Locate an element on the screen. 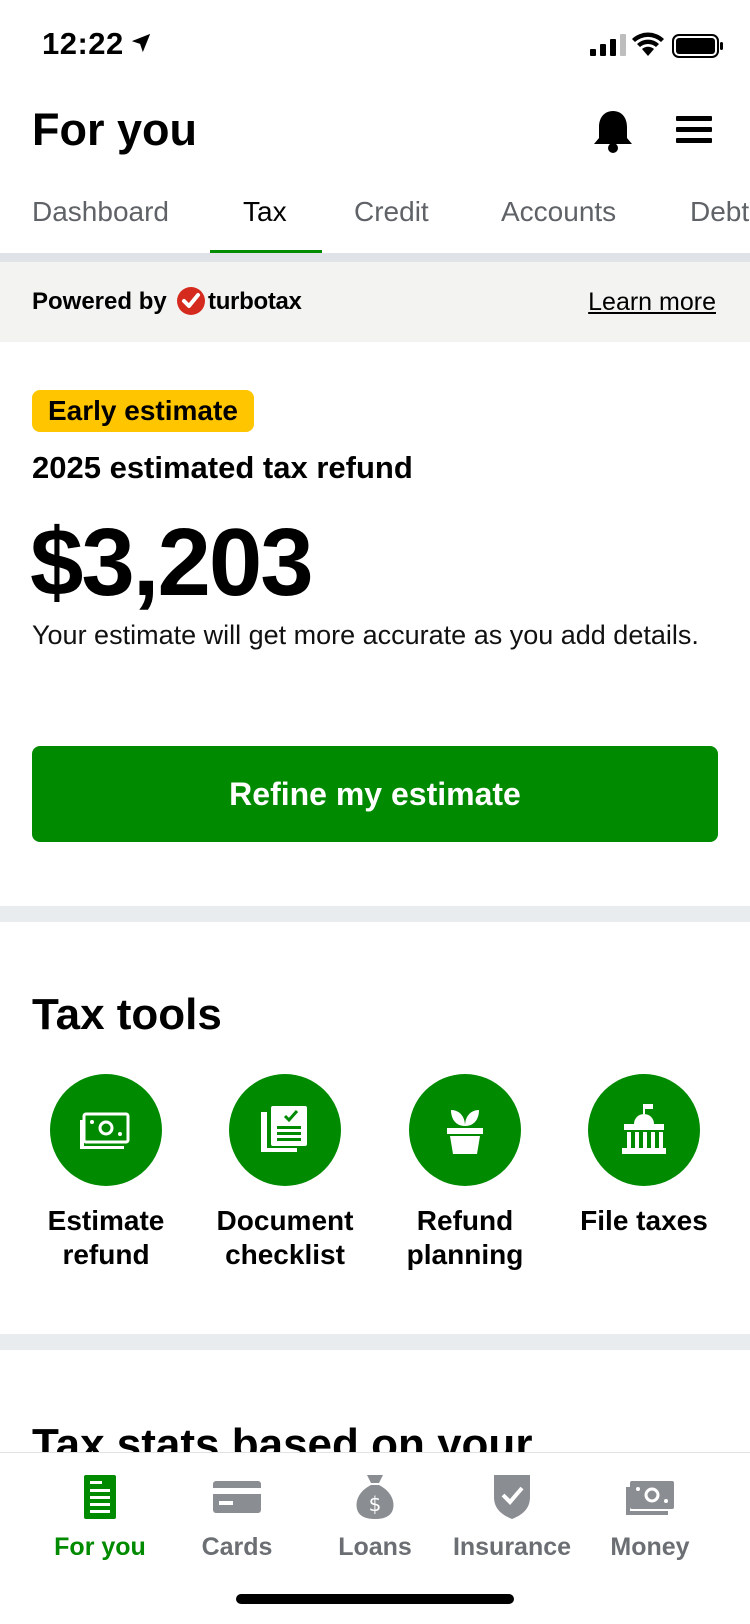 The height and width of the screenshot is (1624, 750). nav-label: Loans is located at coordinates (375, 1547).